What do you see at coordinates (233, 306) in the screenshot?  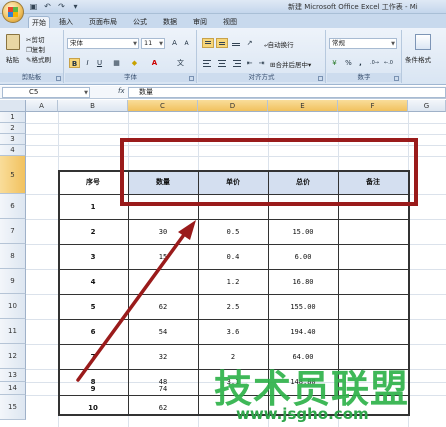 I see `table-cell-unit-price: 2.5` at bounding box center [233, 306].